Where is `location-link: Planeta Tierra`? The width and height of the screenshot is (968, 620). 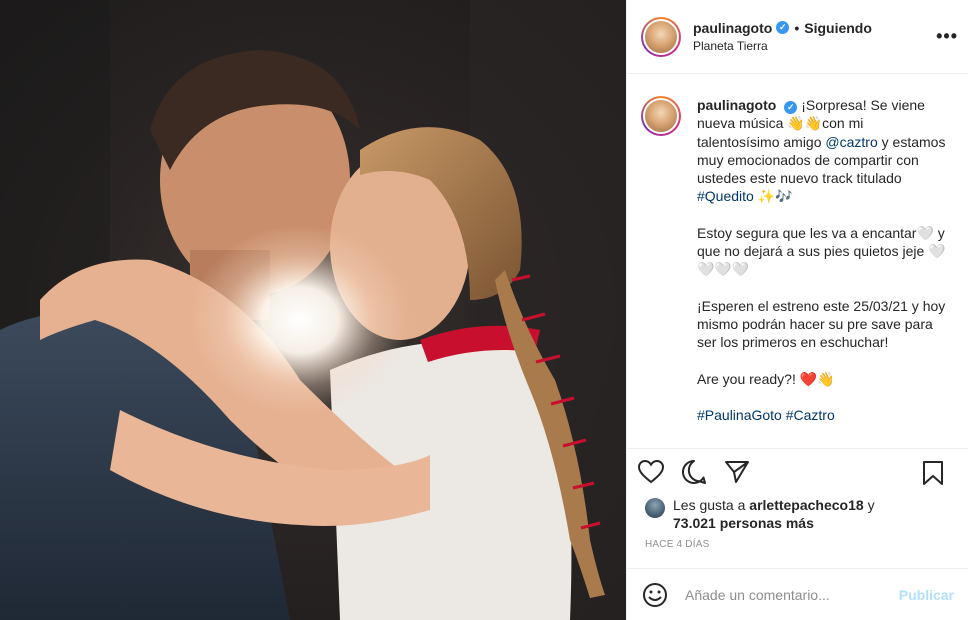 location-link: Planeta Tierra is located at coordinates (782, 46).